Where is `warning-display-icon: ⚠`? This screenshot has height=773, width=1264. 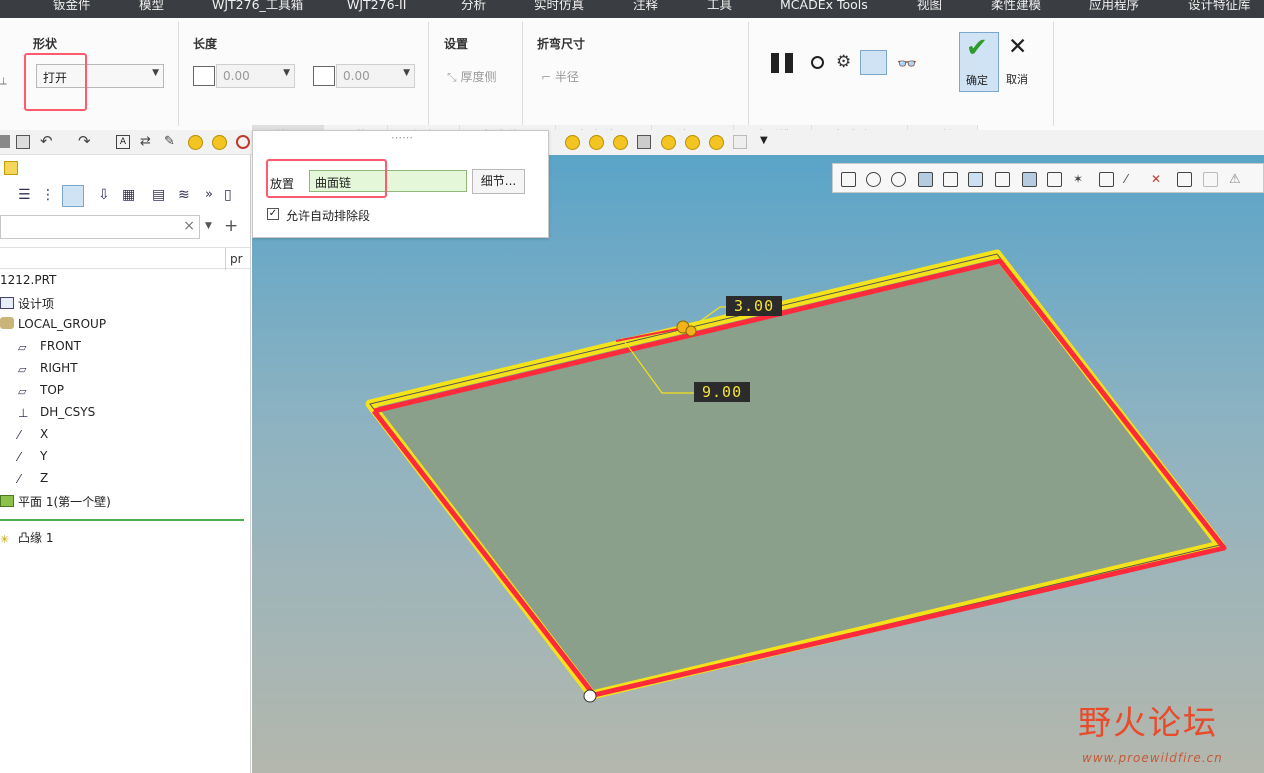 warning-display-icon: ⚠ is located at coordinates (1236, 179).